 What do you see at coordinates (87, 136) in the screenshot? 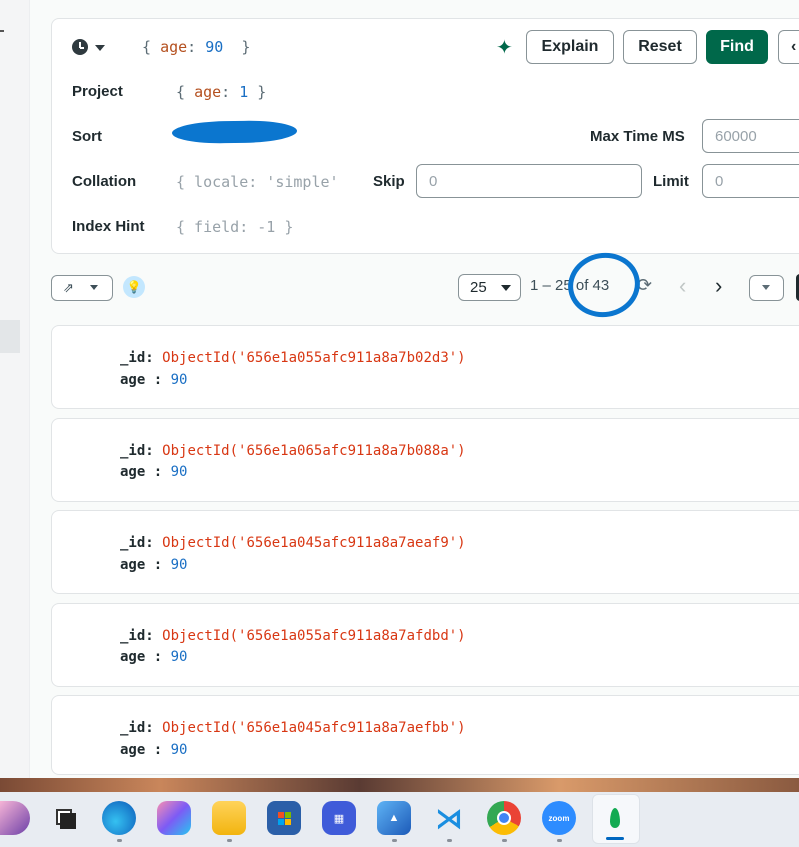
I see `sort-label: Sort` at bounding box center [87, 136].